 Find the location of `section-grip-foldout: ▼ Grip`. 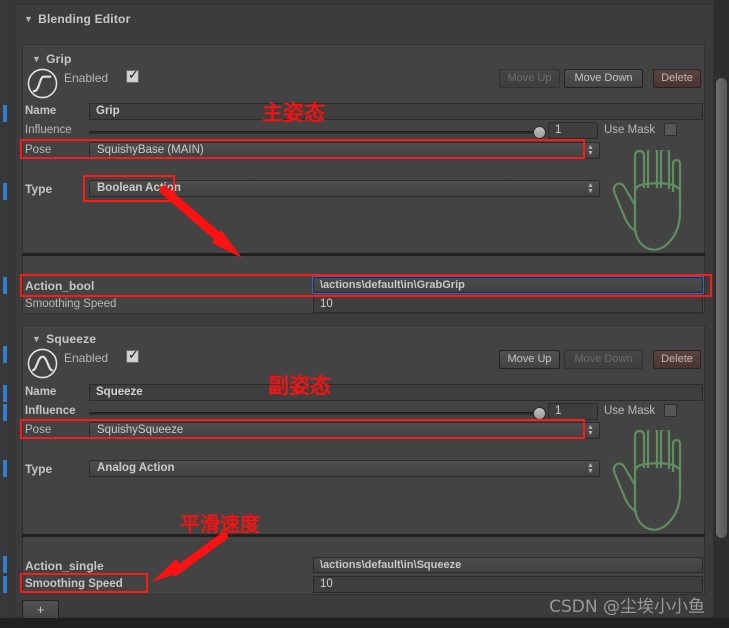

section-grip-foldout: ▼ Grip is located at coordinates (52, 59).